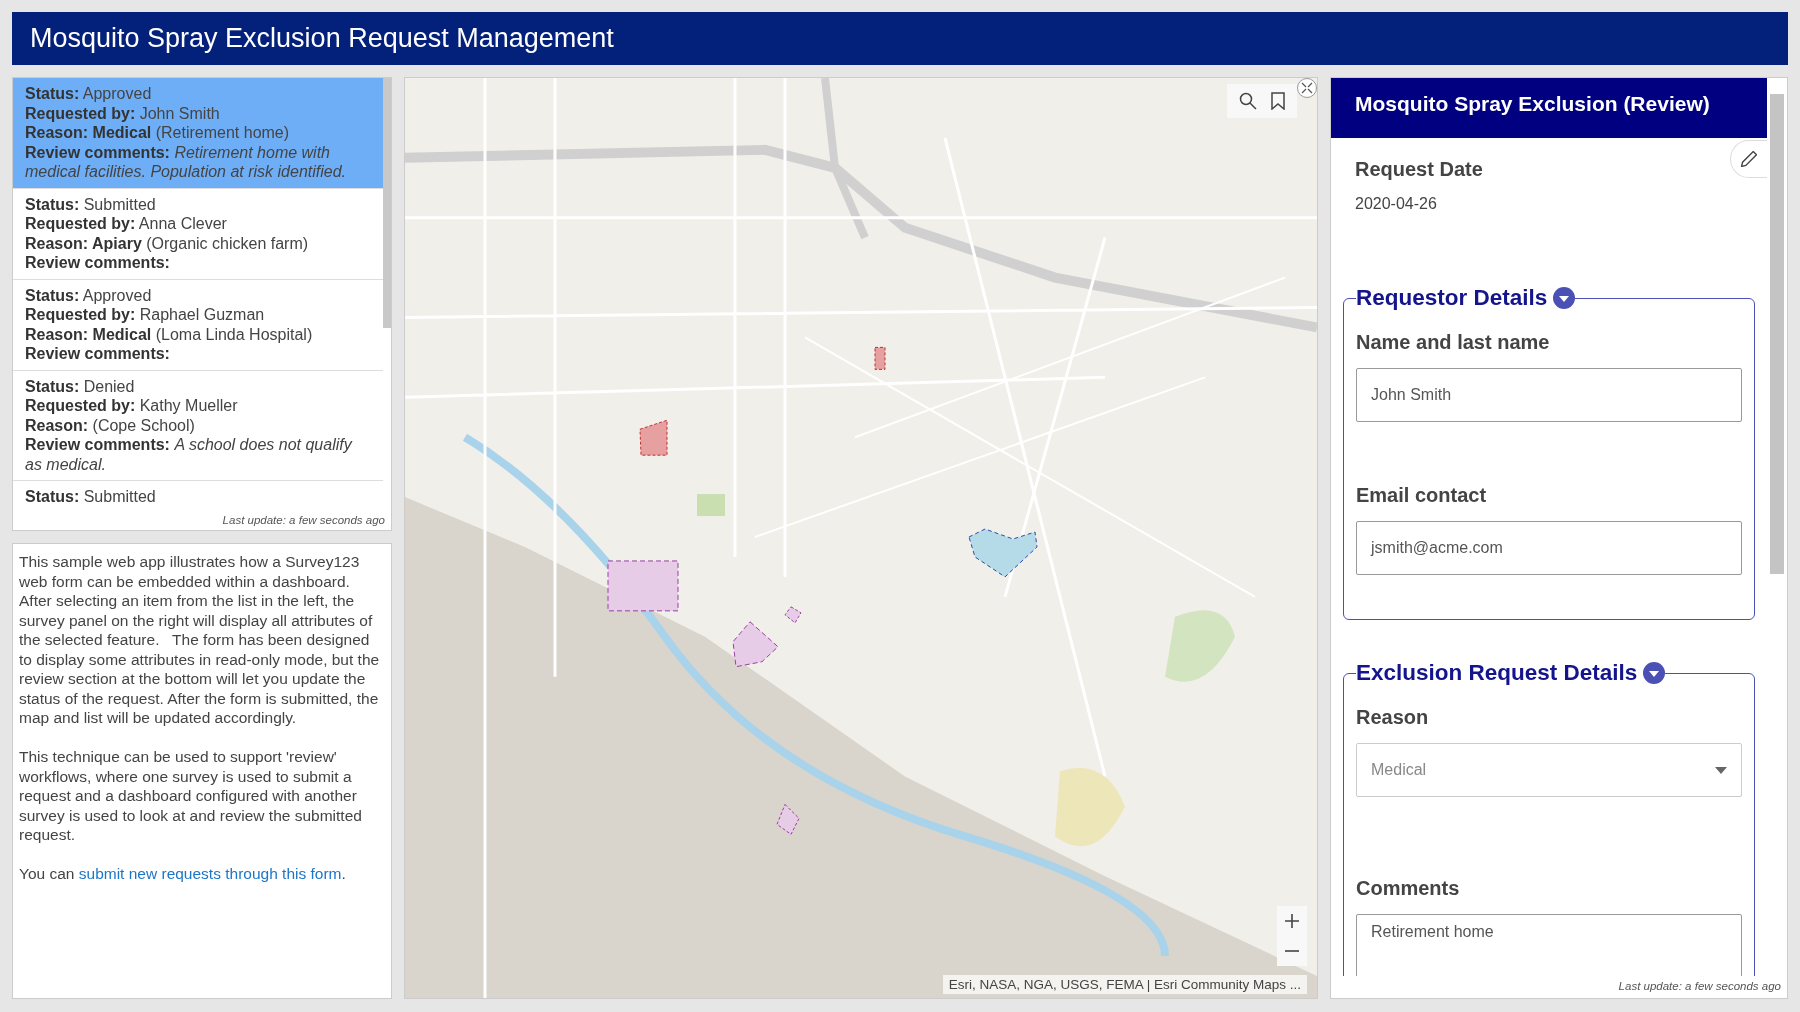  I want to click on field-label: Request Date, so click(1419, 169).